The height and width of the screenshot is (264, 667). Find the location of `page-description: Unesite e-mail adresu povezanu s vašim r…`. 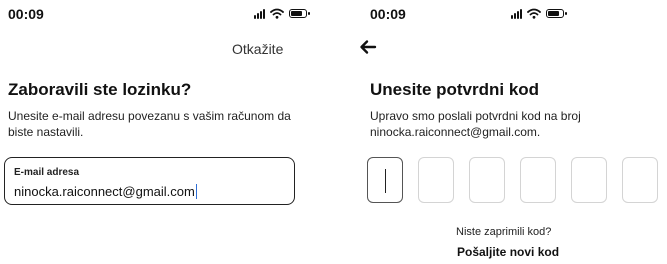

page-description: Unesite e-mail adresu povezanu s vašim r… is located at coordinates (149, 124).